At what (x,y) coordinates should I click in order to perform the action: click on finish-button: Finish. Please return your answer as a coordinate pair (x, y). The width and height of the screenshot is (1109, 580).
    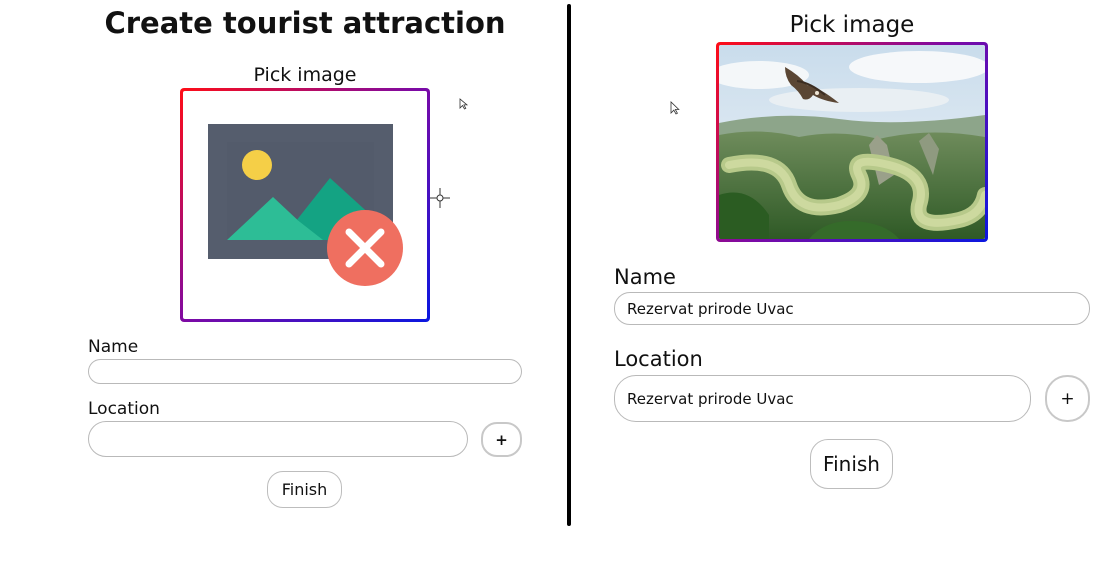
    Looking at the image, I should click on (304, 489).